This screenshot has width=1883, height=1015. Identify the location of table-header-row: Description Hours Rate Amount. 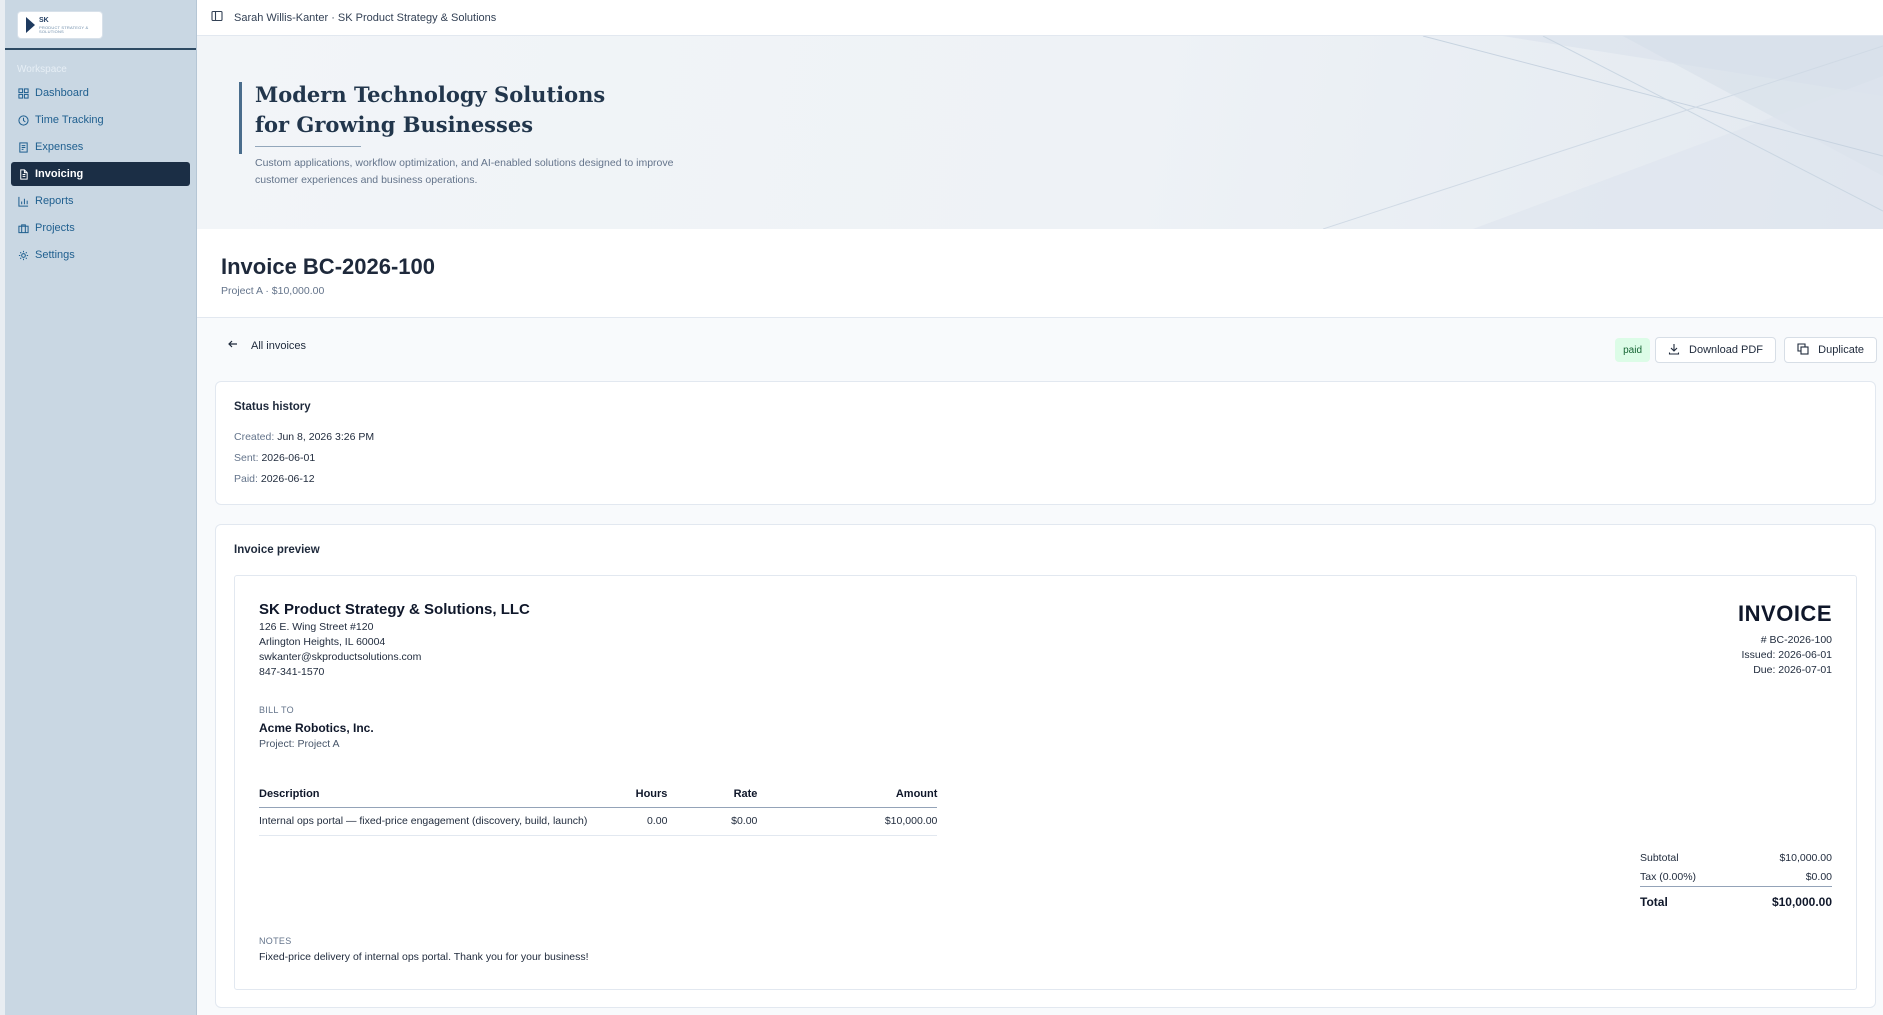
(598, 794).